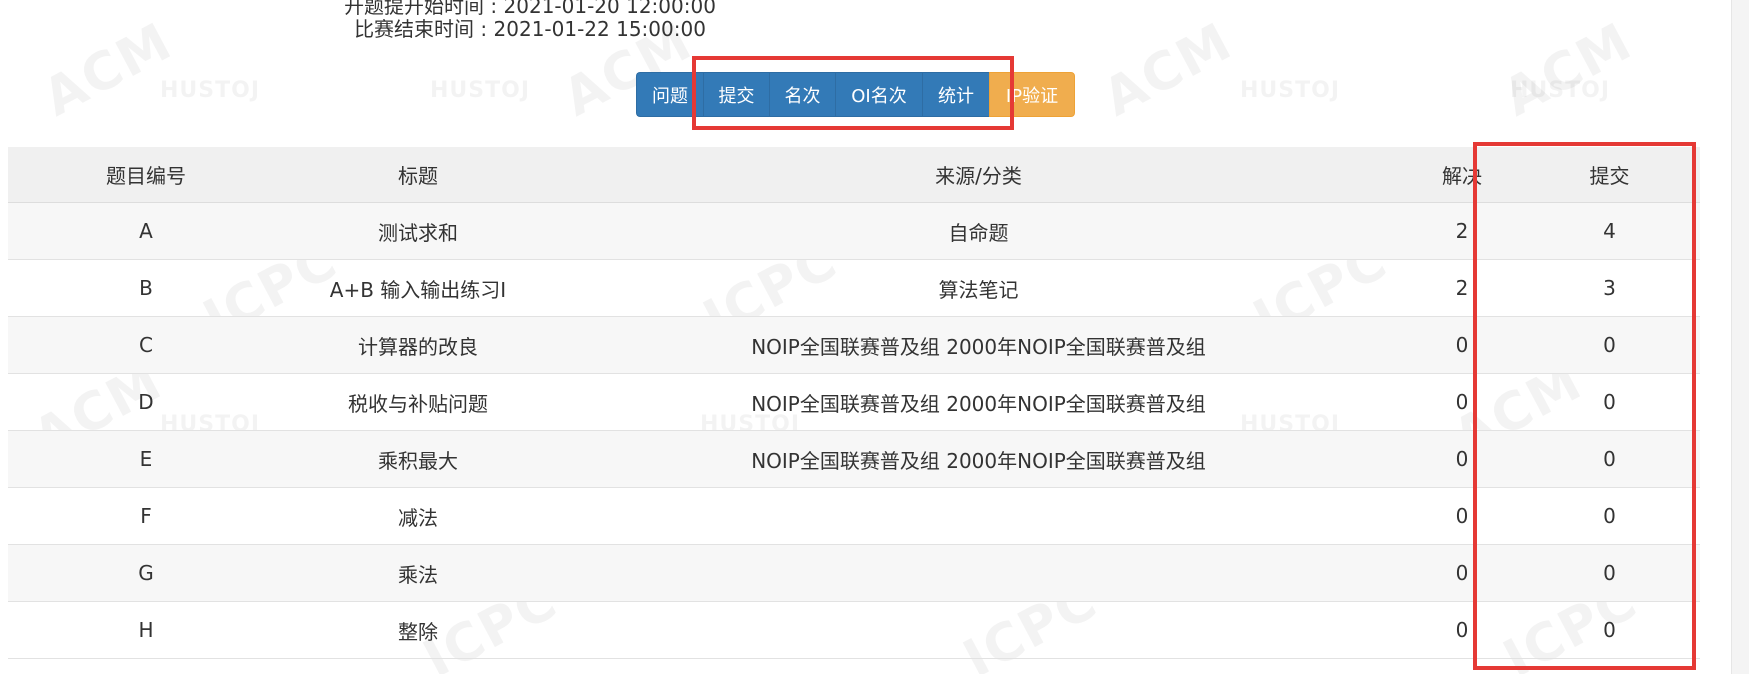 The height and width of the screenshot is (674, 1749). Describe the element at coordinates (418, 345) in the screenshot. I see `problem-title: 计算器的改良` at that location.